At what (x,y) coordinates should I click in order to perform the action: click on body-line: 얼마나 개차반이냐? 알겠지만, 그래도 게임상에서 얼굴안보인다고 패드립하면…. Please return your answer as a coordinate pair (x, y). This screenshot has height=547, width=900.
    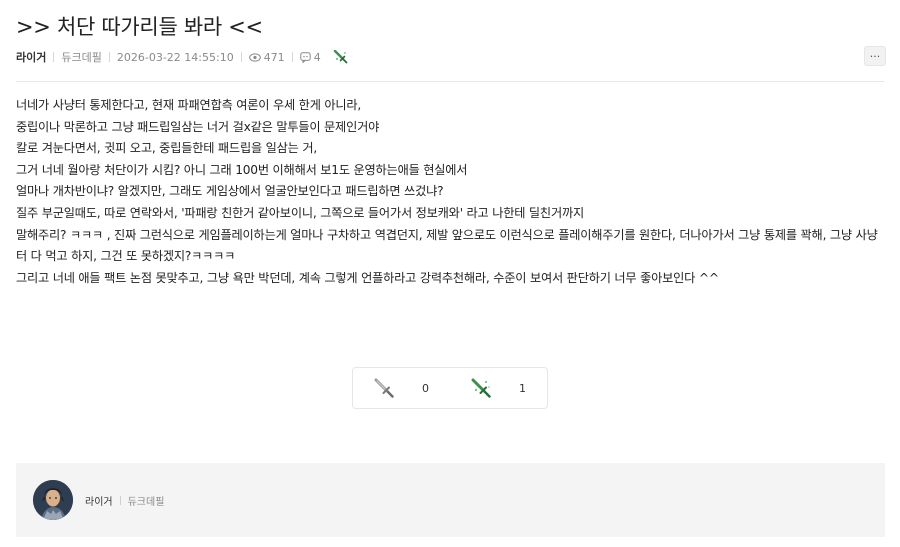
    Looking at the image, I should click on (230, 191).